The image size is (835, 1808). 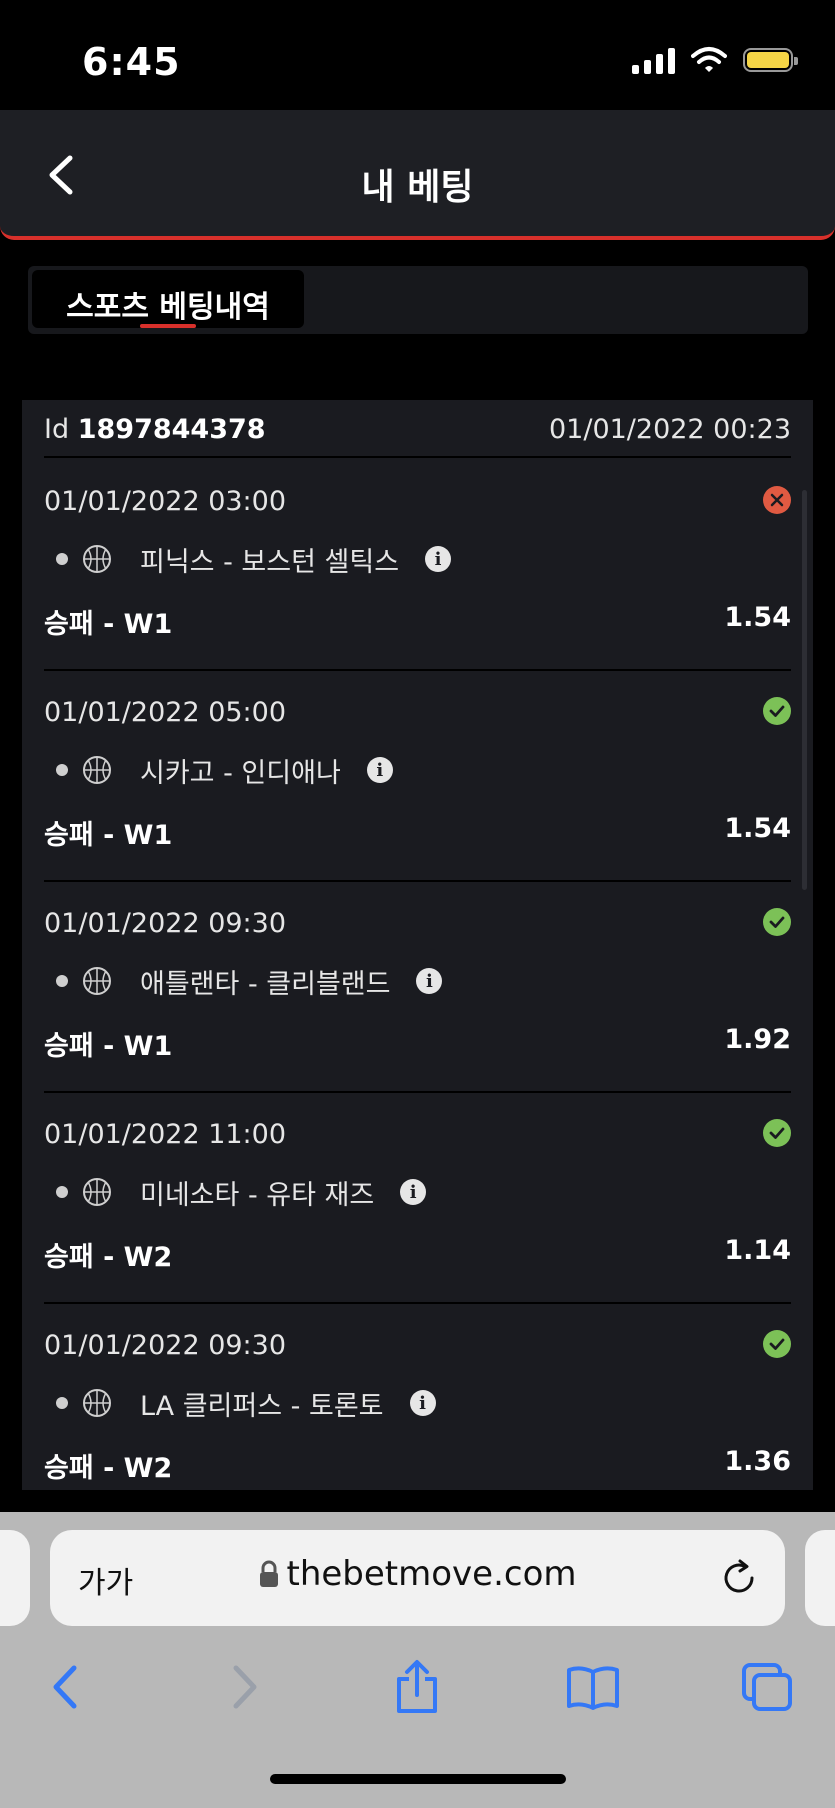 What do you see at coordinates (418, 300) in the screenshot?
I see `tab-bar: 스포츠 베팅내역` at bounding box center [418, 300].